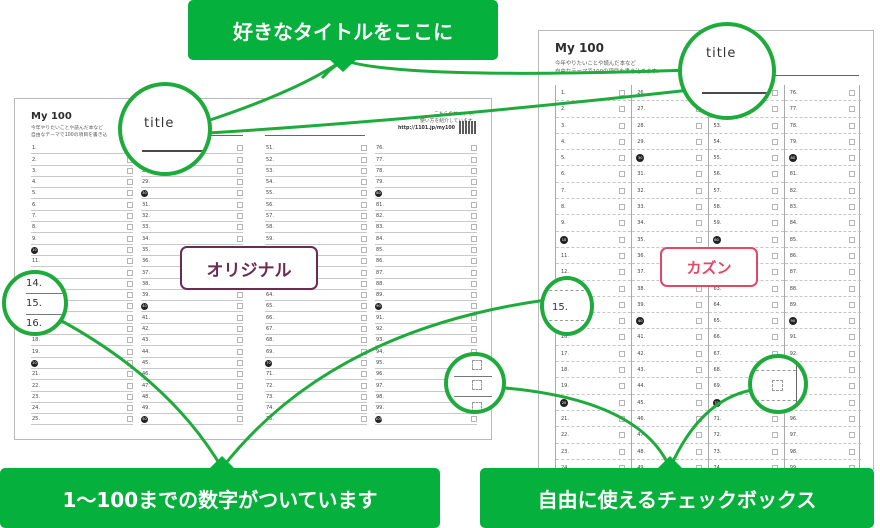  Describe the element at coordinates (670, 386) in the screenshot. I see `table-row: 44.` at that location.